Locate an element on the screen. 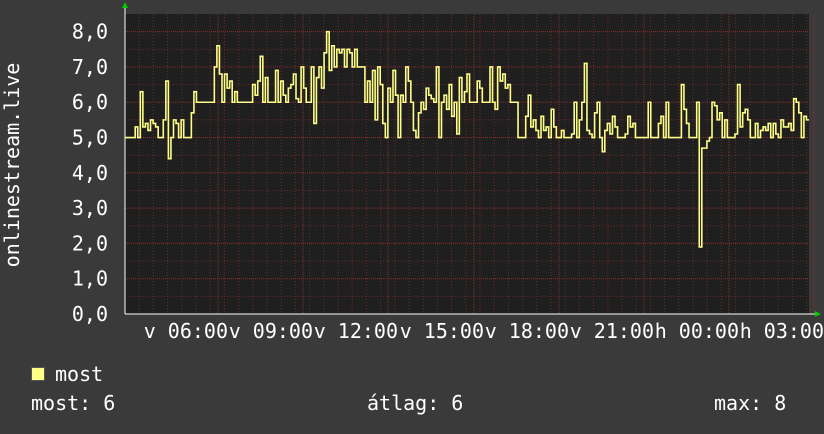  x-tick-label: v 15:00 is located at coordinates (442, 331).